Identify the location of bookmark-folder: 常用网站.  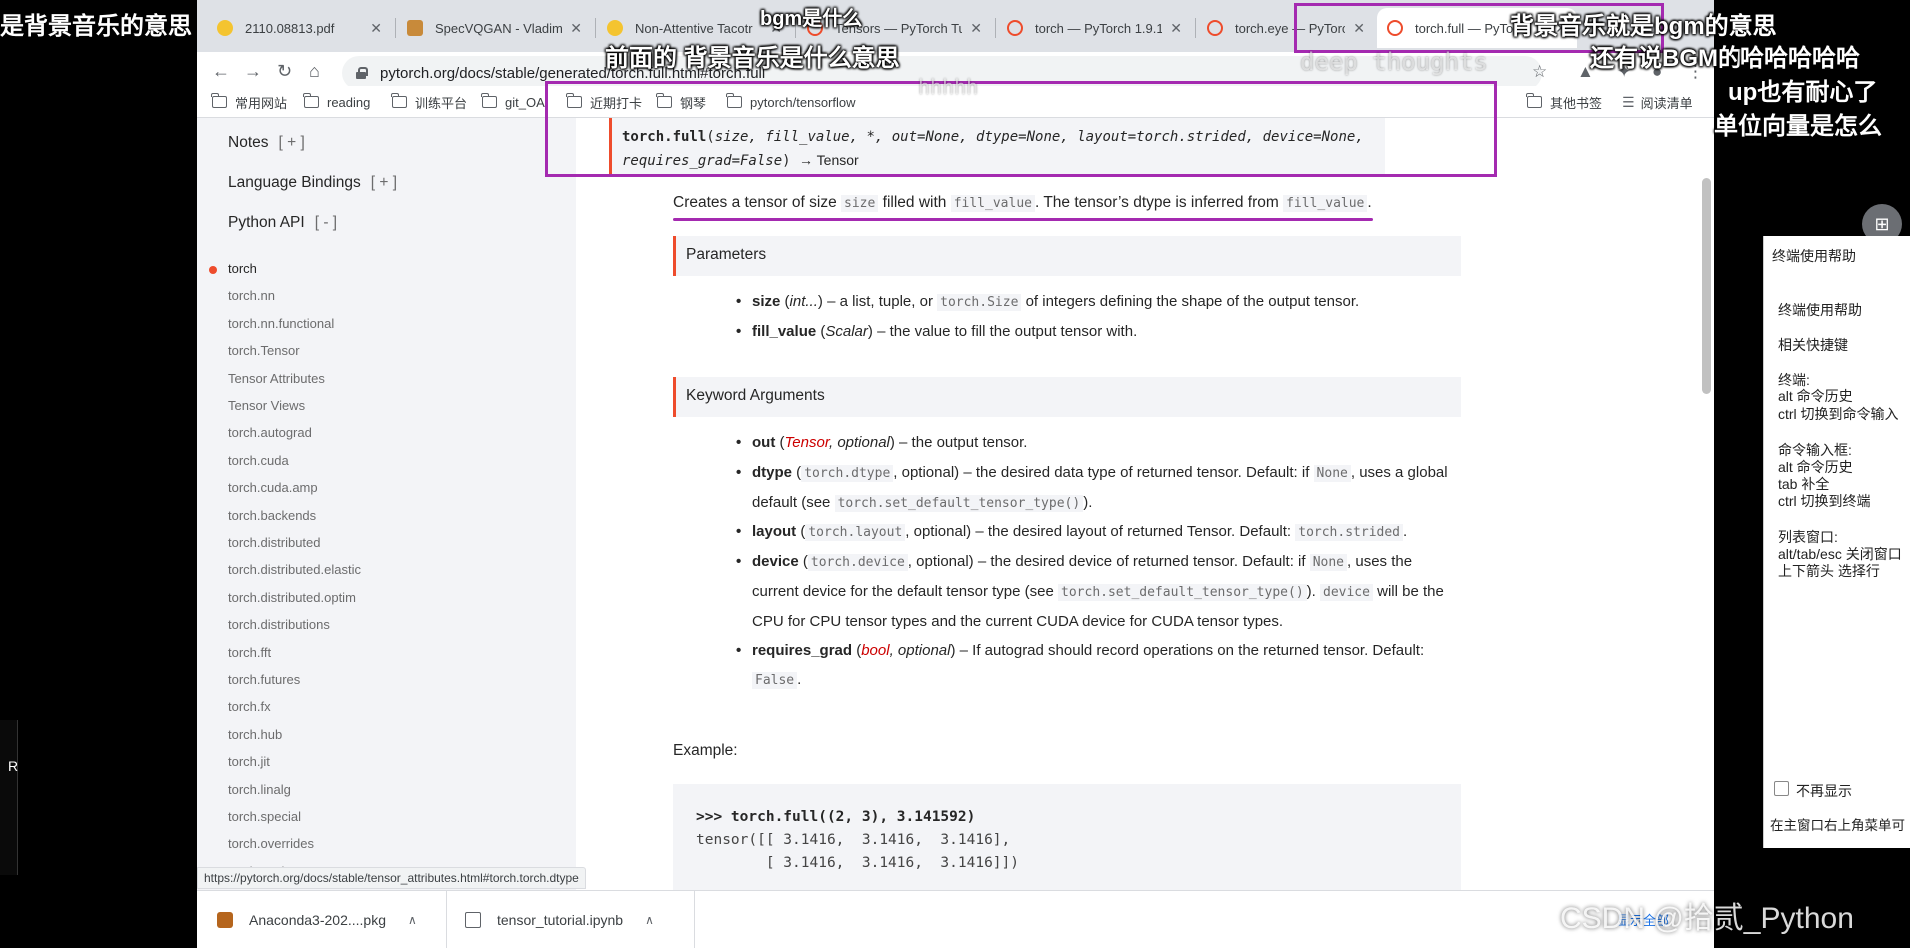
(249, 102).